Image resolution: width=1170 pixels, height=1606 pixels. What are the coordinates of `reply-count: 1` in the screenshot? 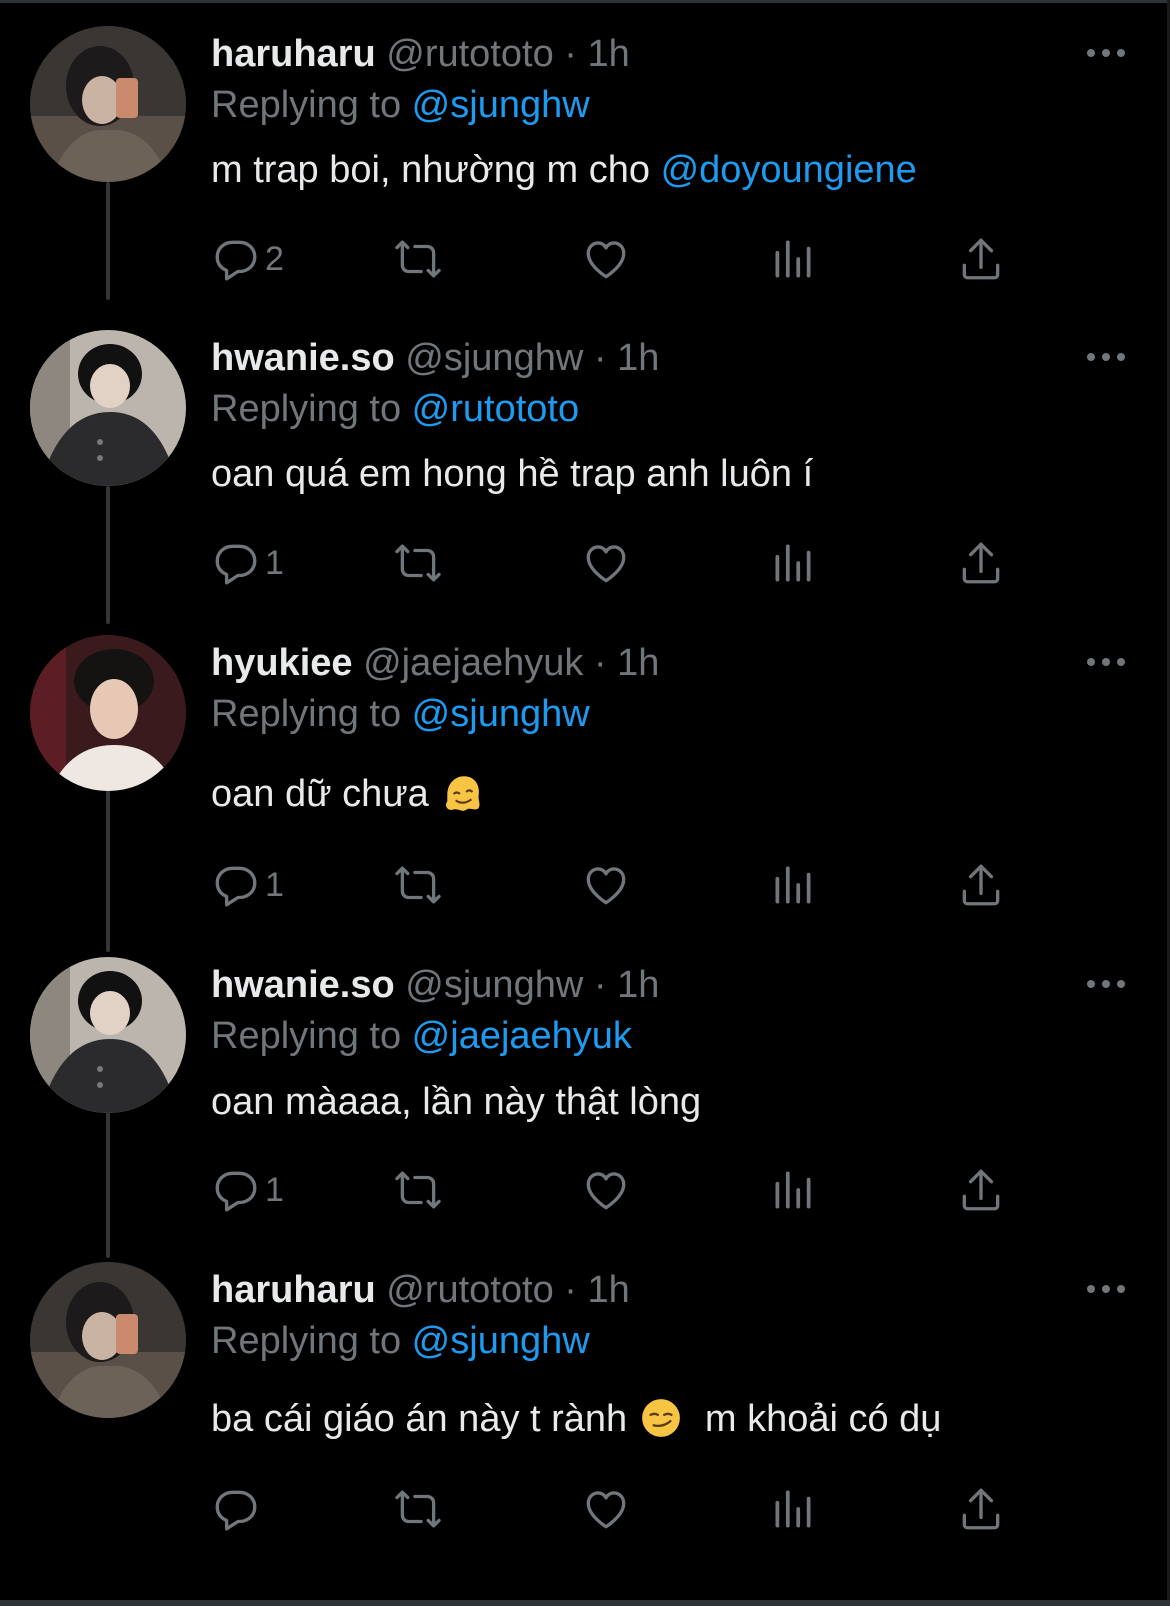 It's located at (274, 884).